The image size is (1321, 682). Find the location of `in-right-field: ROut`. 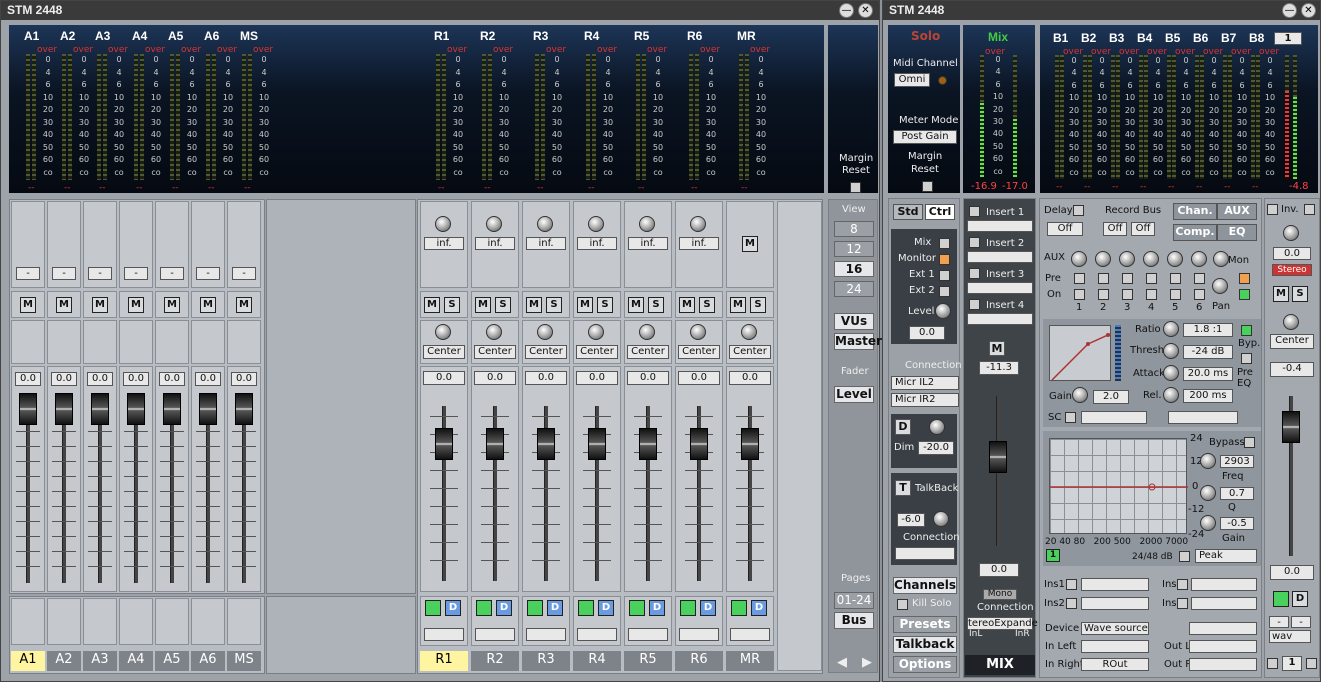

in-right-field: ROut is located at coordinates (1115, 664).